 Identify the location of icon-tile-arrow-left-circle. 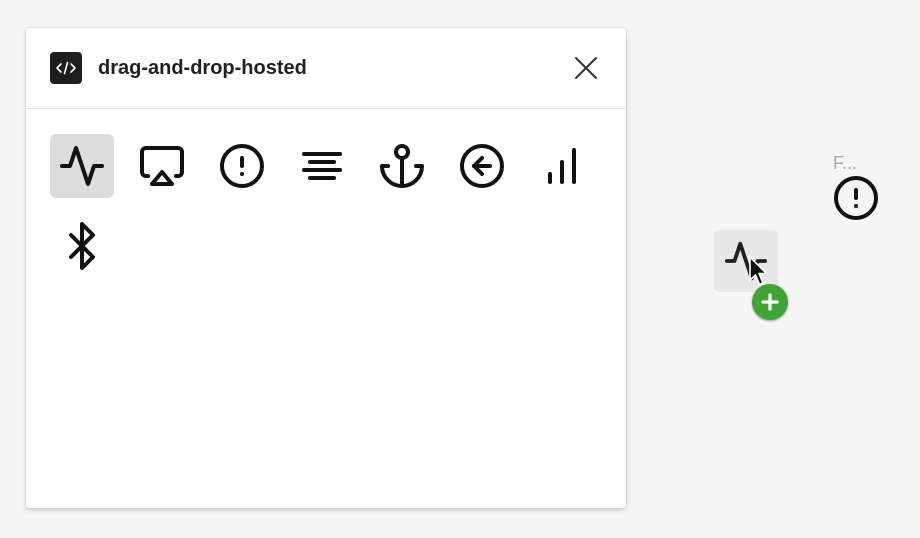
(482, 166).